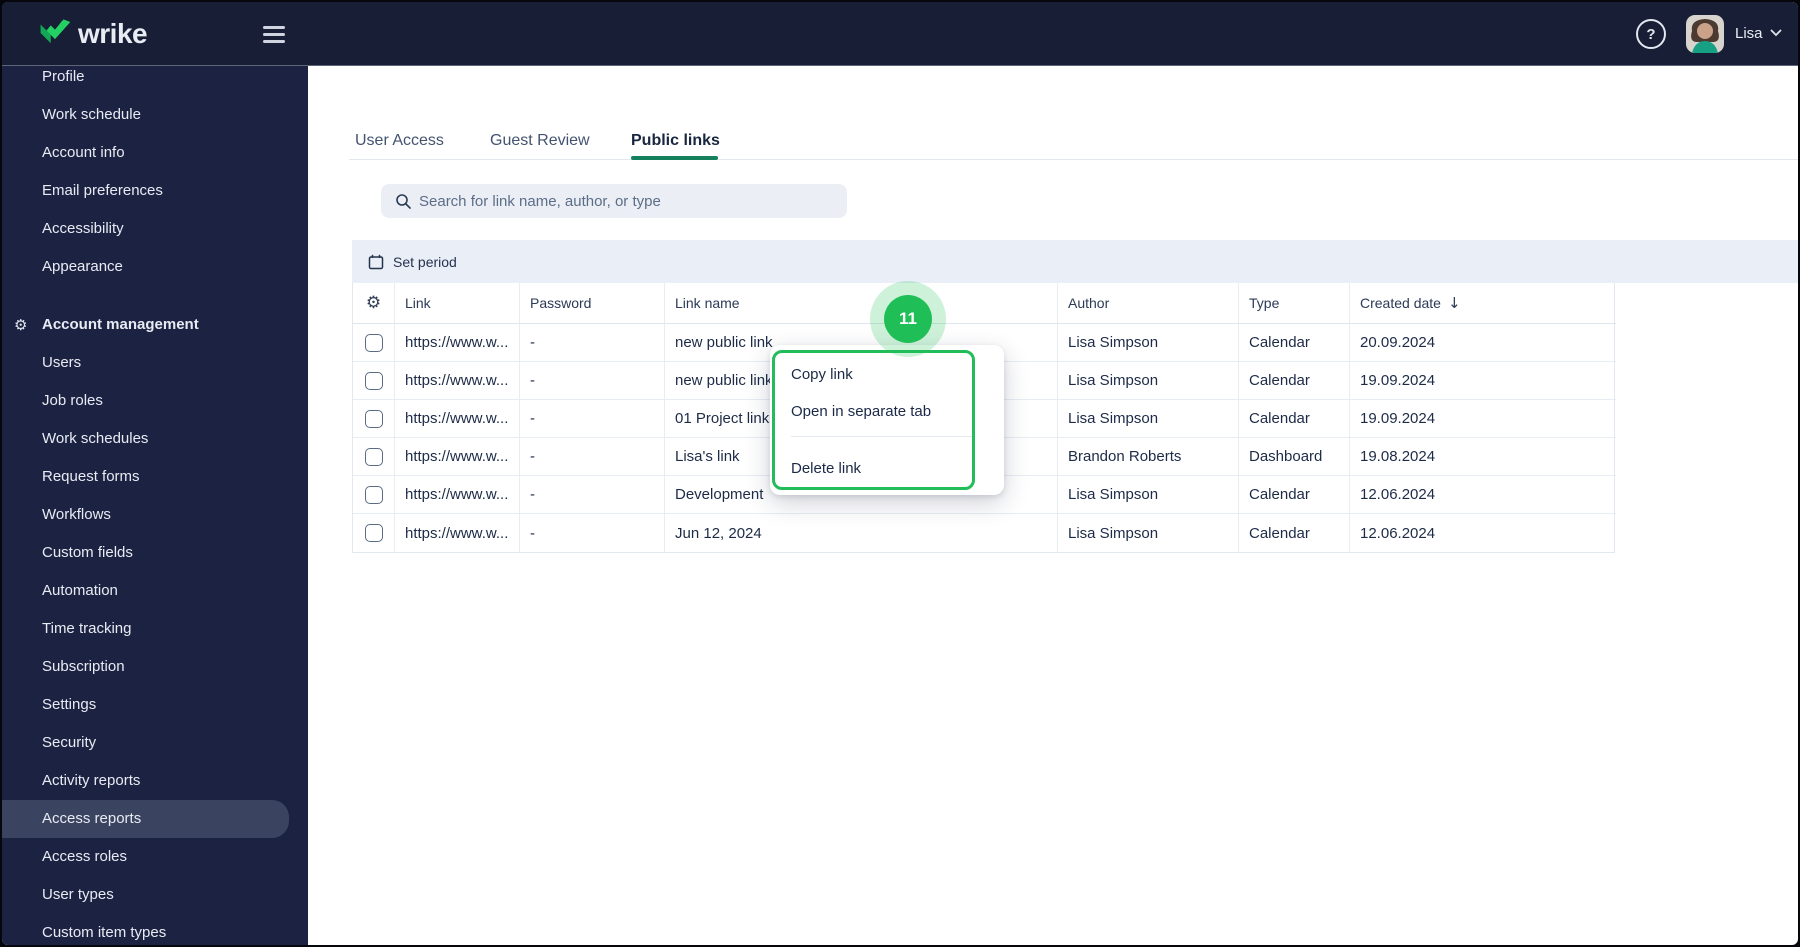 The height and width of the screenshot is (947, 1800). What do you see at coordinates (861, 412) in the screenshot?
I see `menu-item-open-in-separate-tab: Open in separate tab` at bounding box center [861, 412].